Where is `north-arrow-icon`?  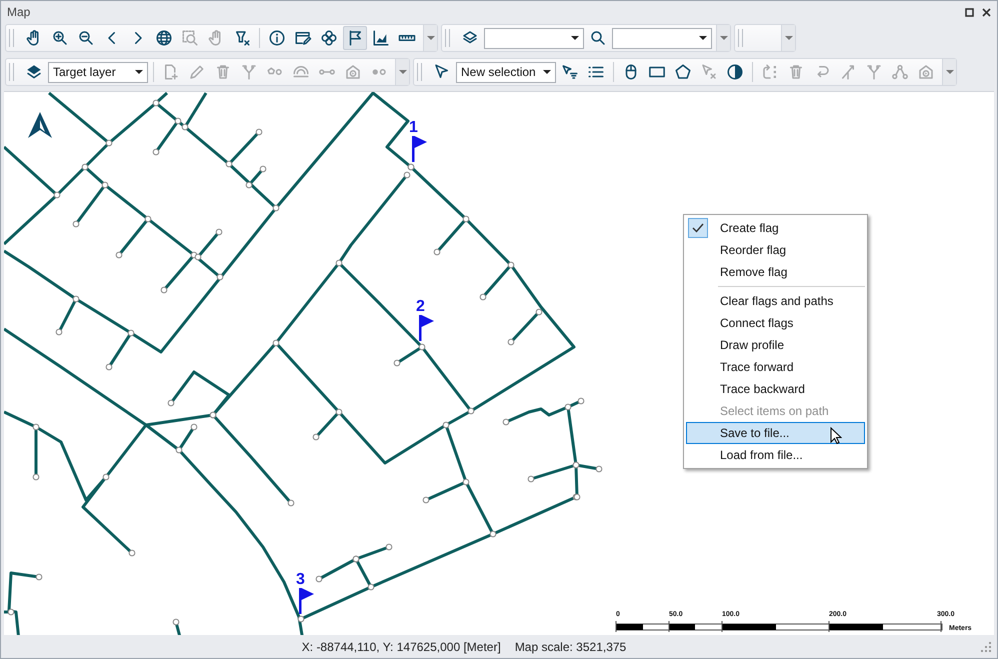 north-arrow-icon is located at coordinates (40, 125).